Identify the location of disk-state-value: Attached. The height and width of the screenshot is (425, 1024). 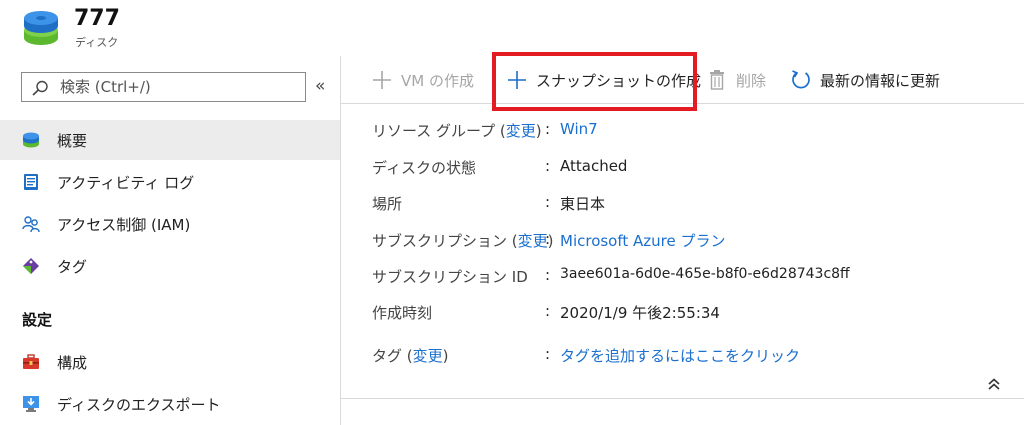
(594, 166).